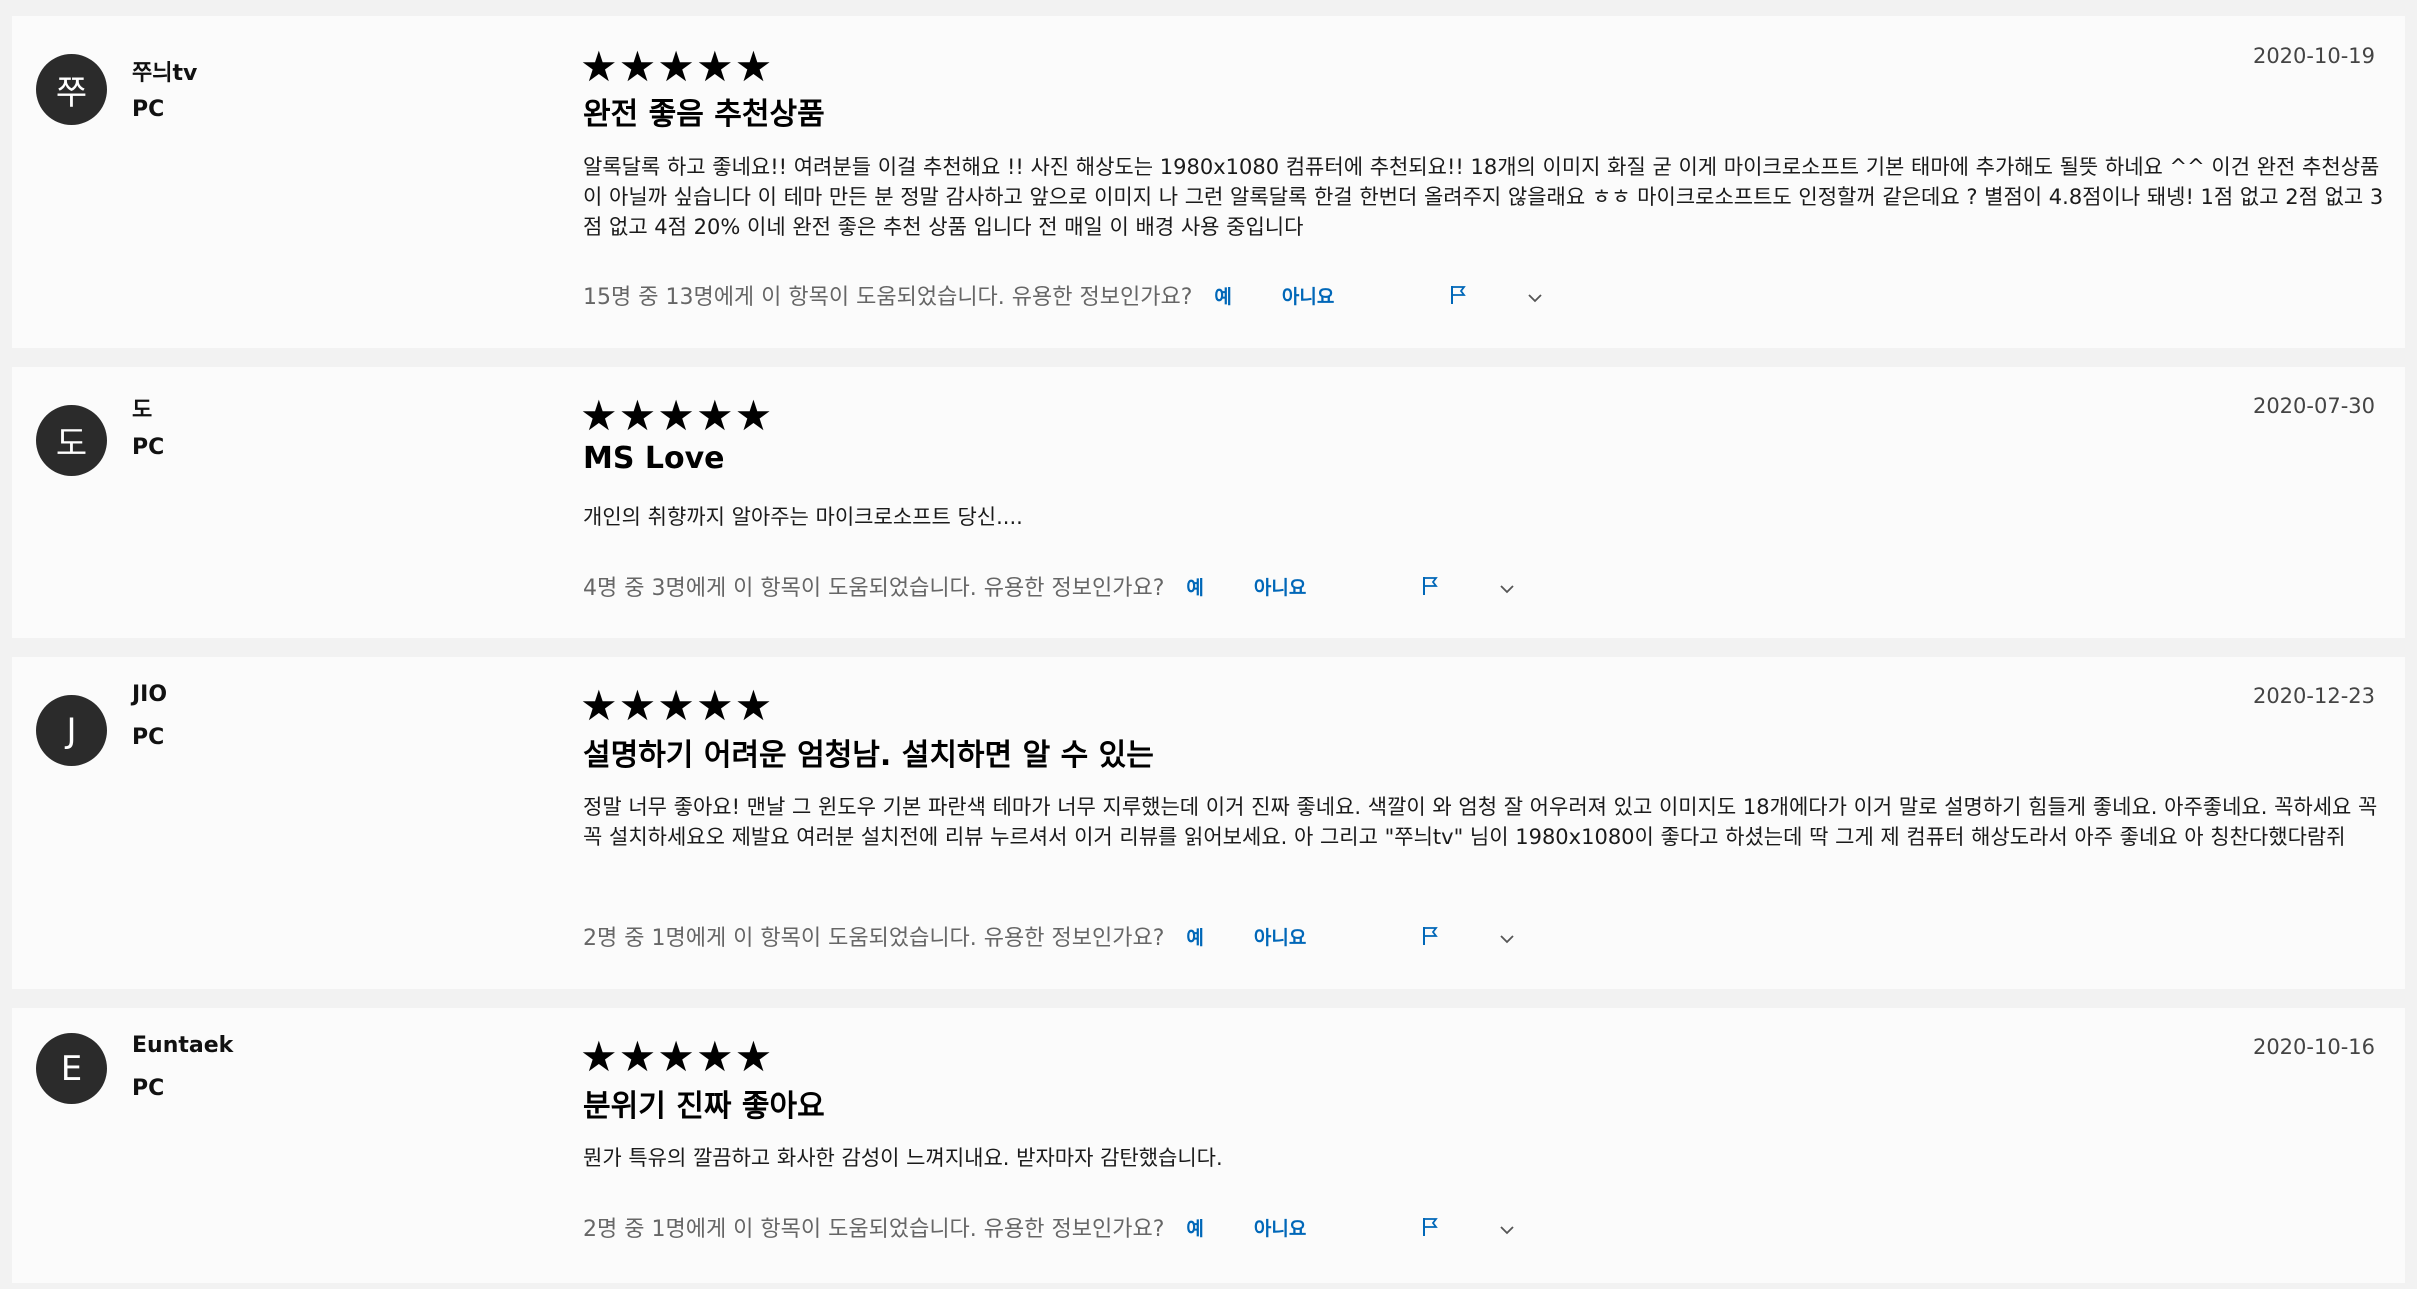  I want to click on review-title: MS Love, so click(654, 458).